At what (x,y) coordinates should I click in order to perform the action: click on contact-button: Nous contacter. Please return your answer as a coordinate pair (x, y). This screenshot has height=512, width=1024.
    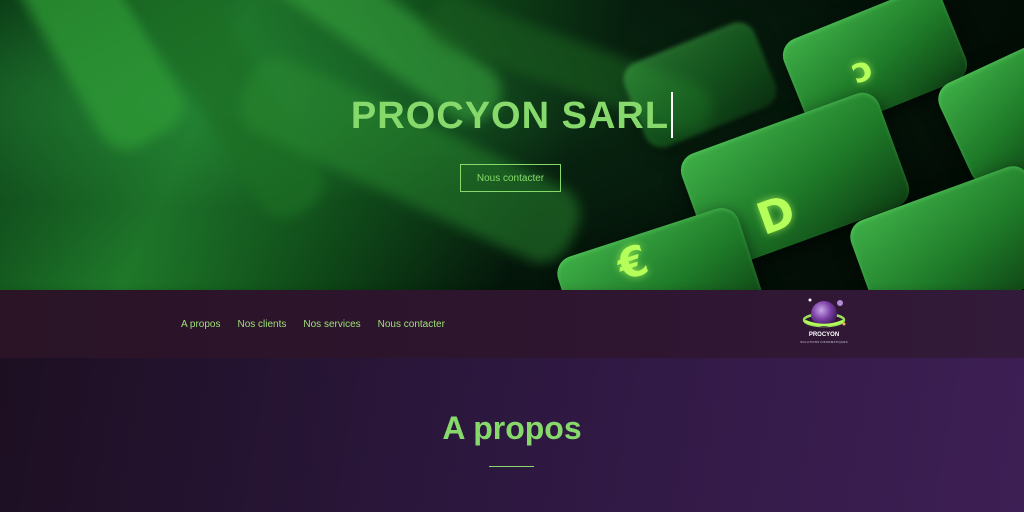
    Looking at the image, I should click on (510, 178).